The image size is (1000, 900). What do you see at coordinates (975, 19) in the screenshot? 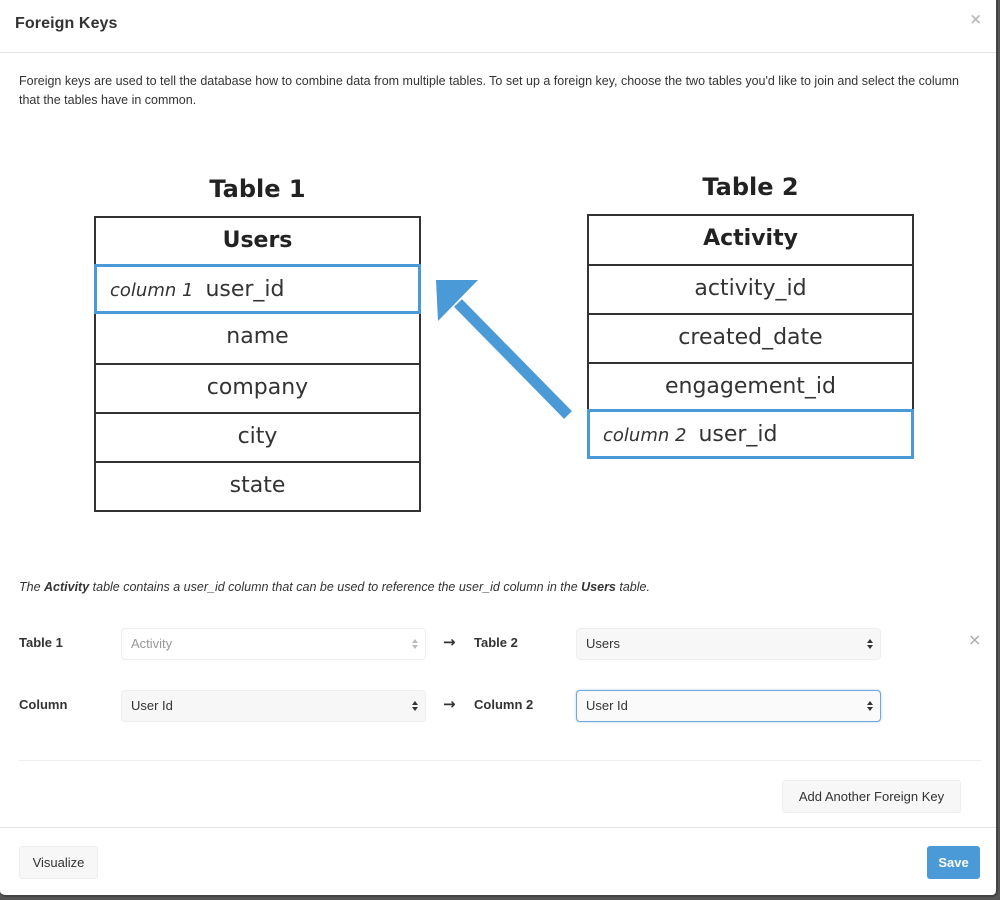
I see `close-icon: ×` at bounding box center [975, 19].